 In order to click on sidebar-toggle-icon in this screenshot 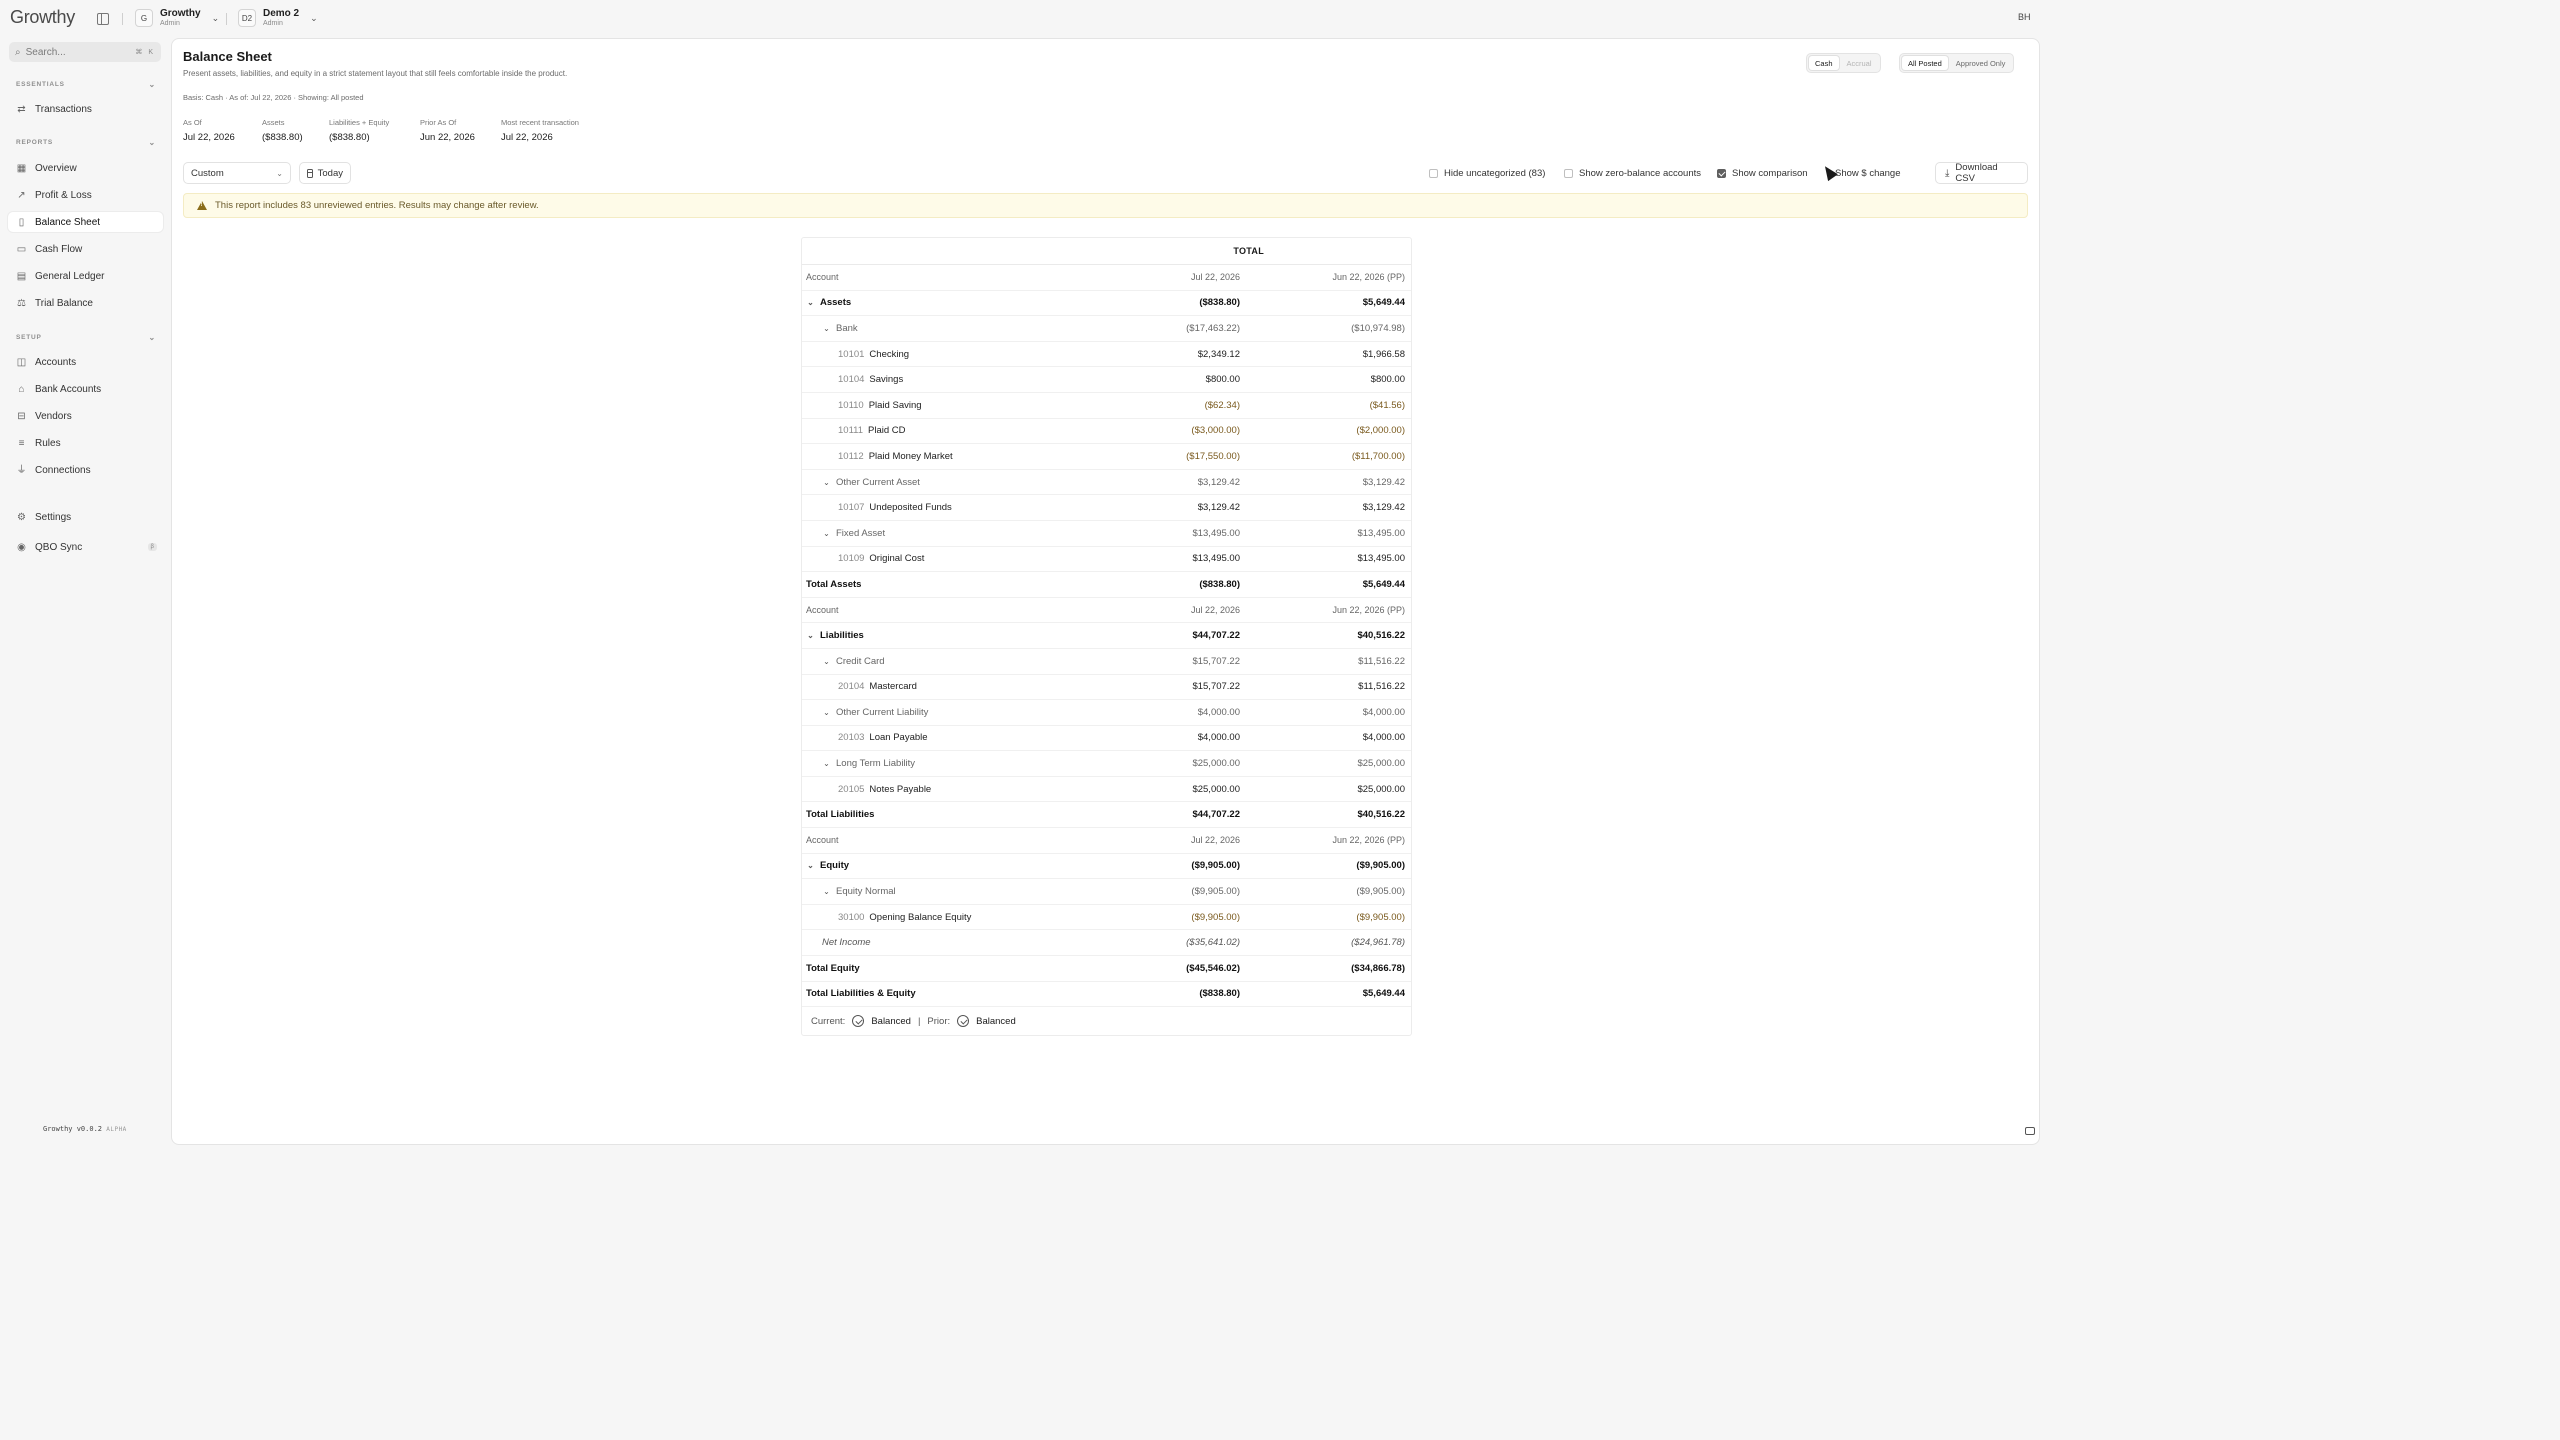, I will do `click(103, 19)`.